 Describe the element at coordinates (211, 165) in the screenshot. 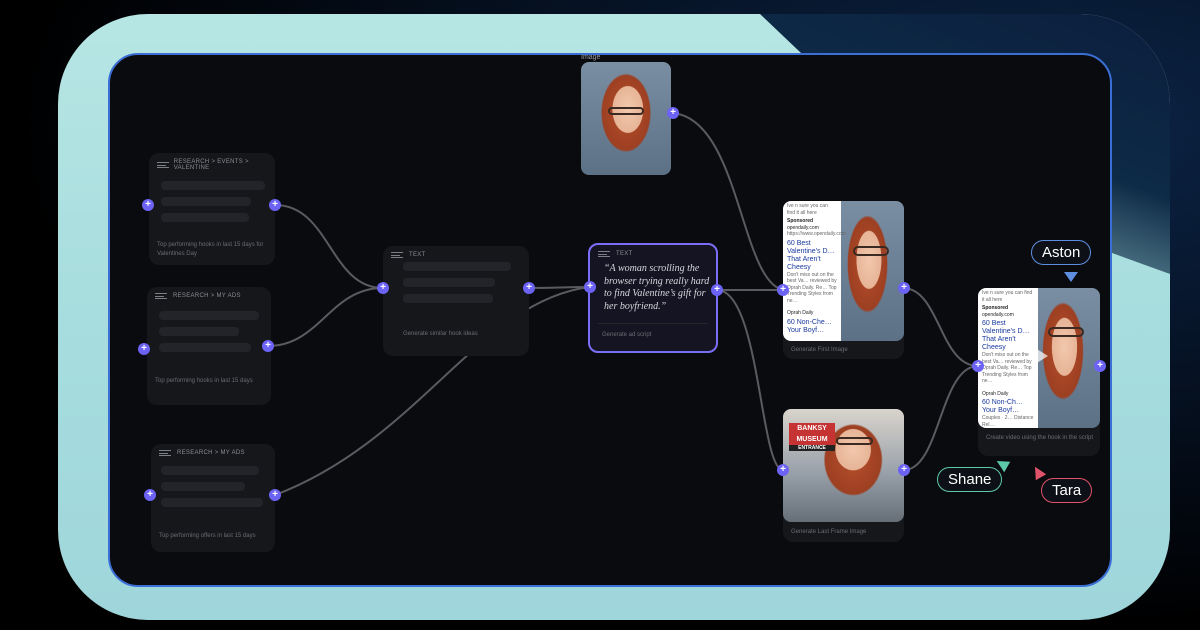

I see `node-header-label: RESEARCH > EVENTS > VALENTINE` at that location.